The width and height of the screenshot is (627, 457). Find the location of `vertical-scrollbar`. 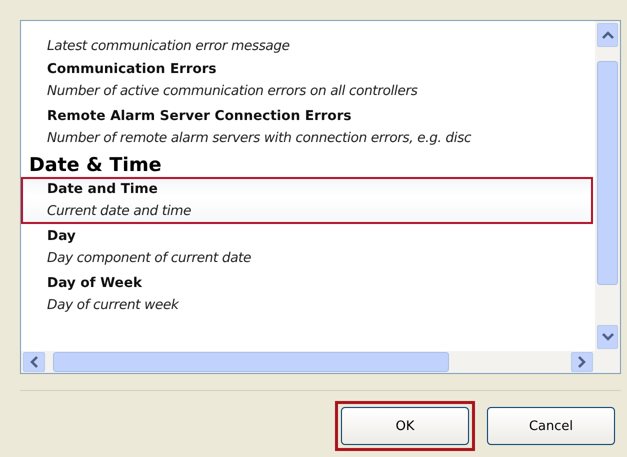

vertical-scrollbar is located at coordinates (607, 186).